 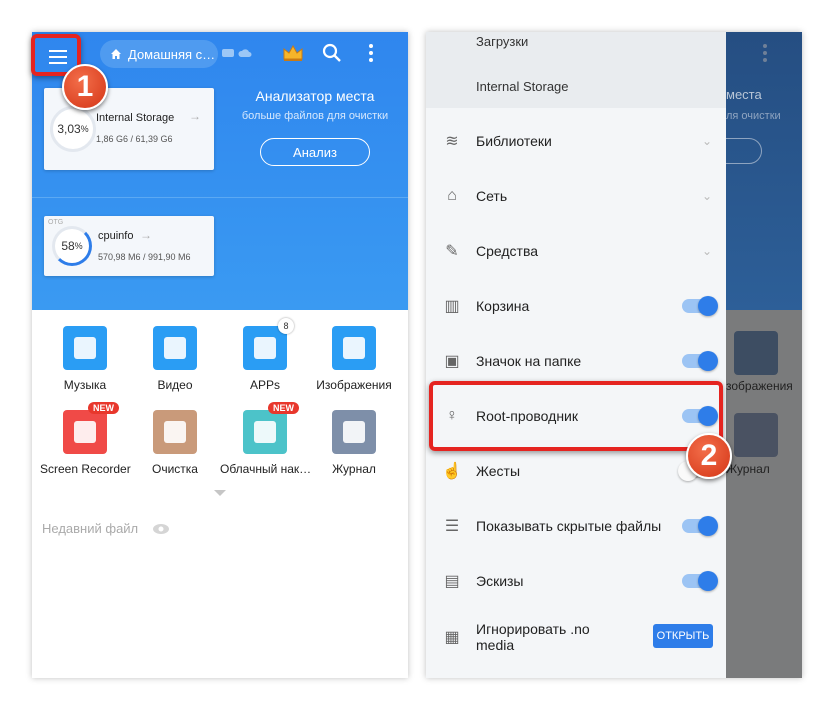 I want to click on expand-arrow-icon, so click(x=220, y=493).